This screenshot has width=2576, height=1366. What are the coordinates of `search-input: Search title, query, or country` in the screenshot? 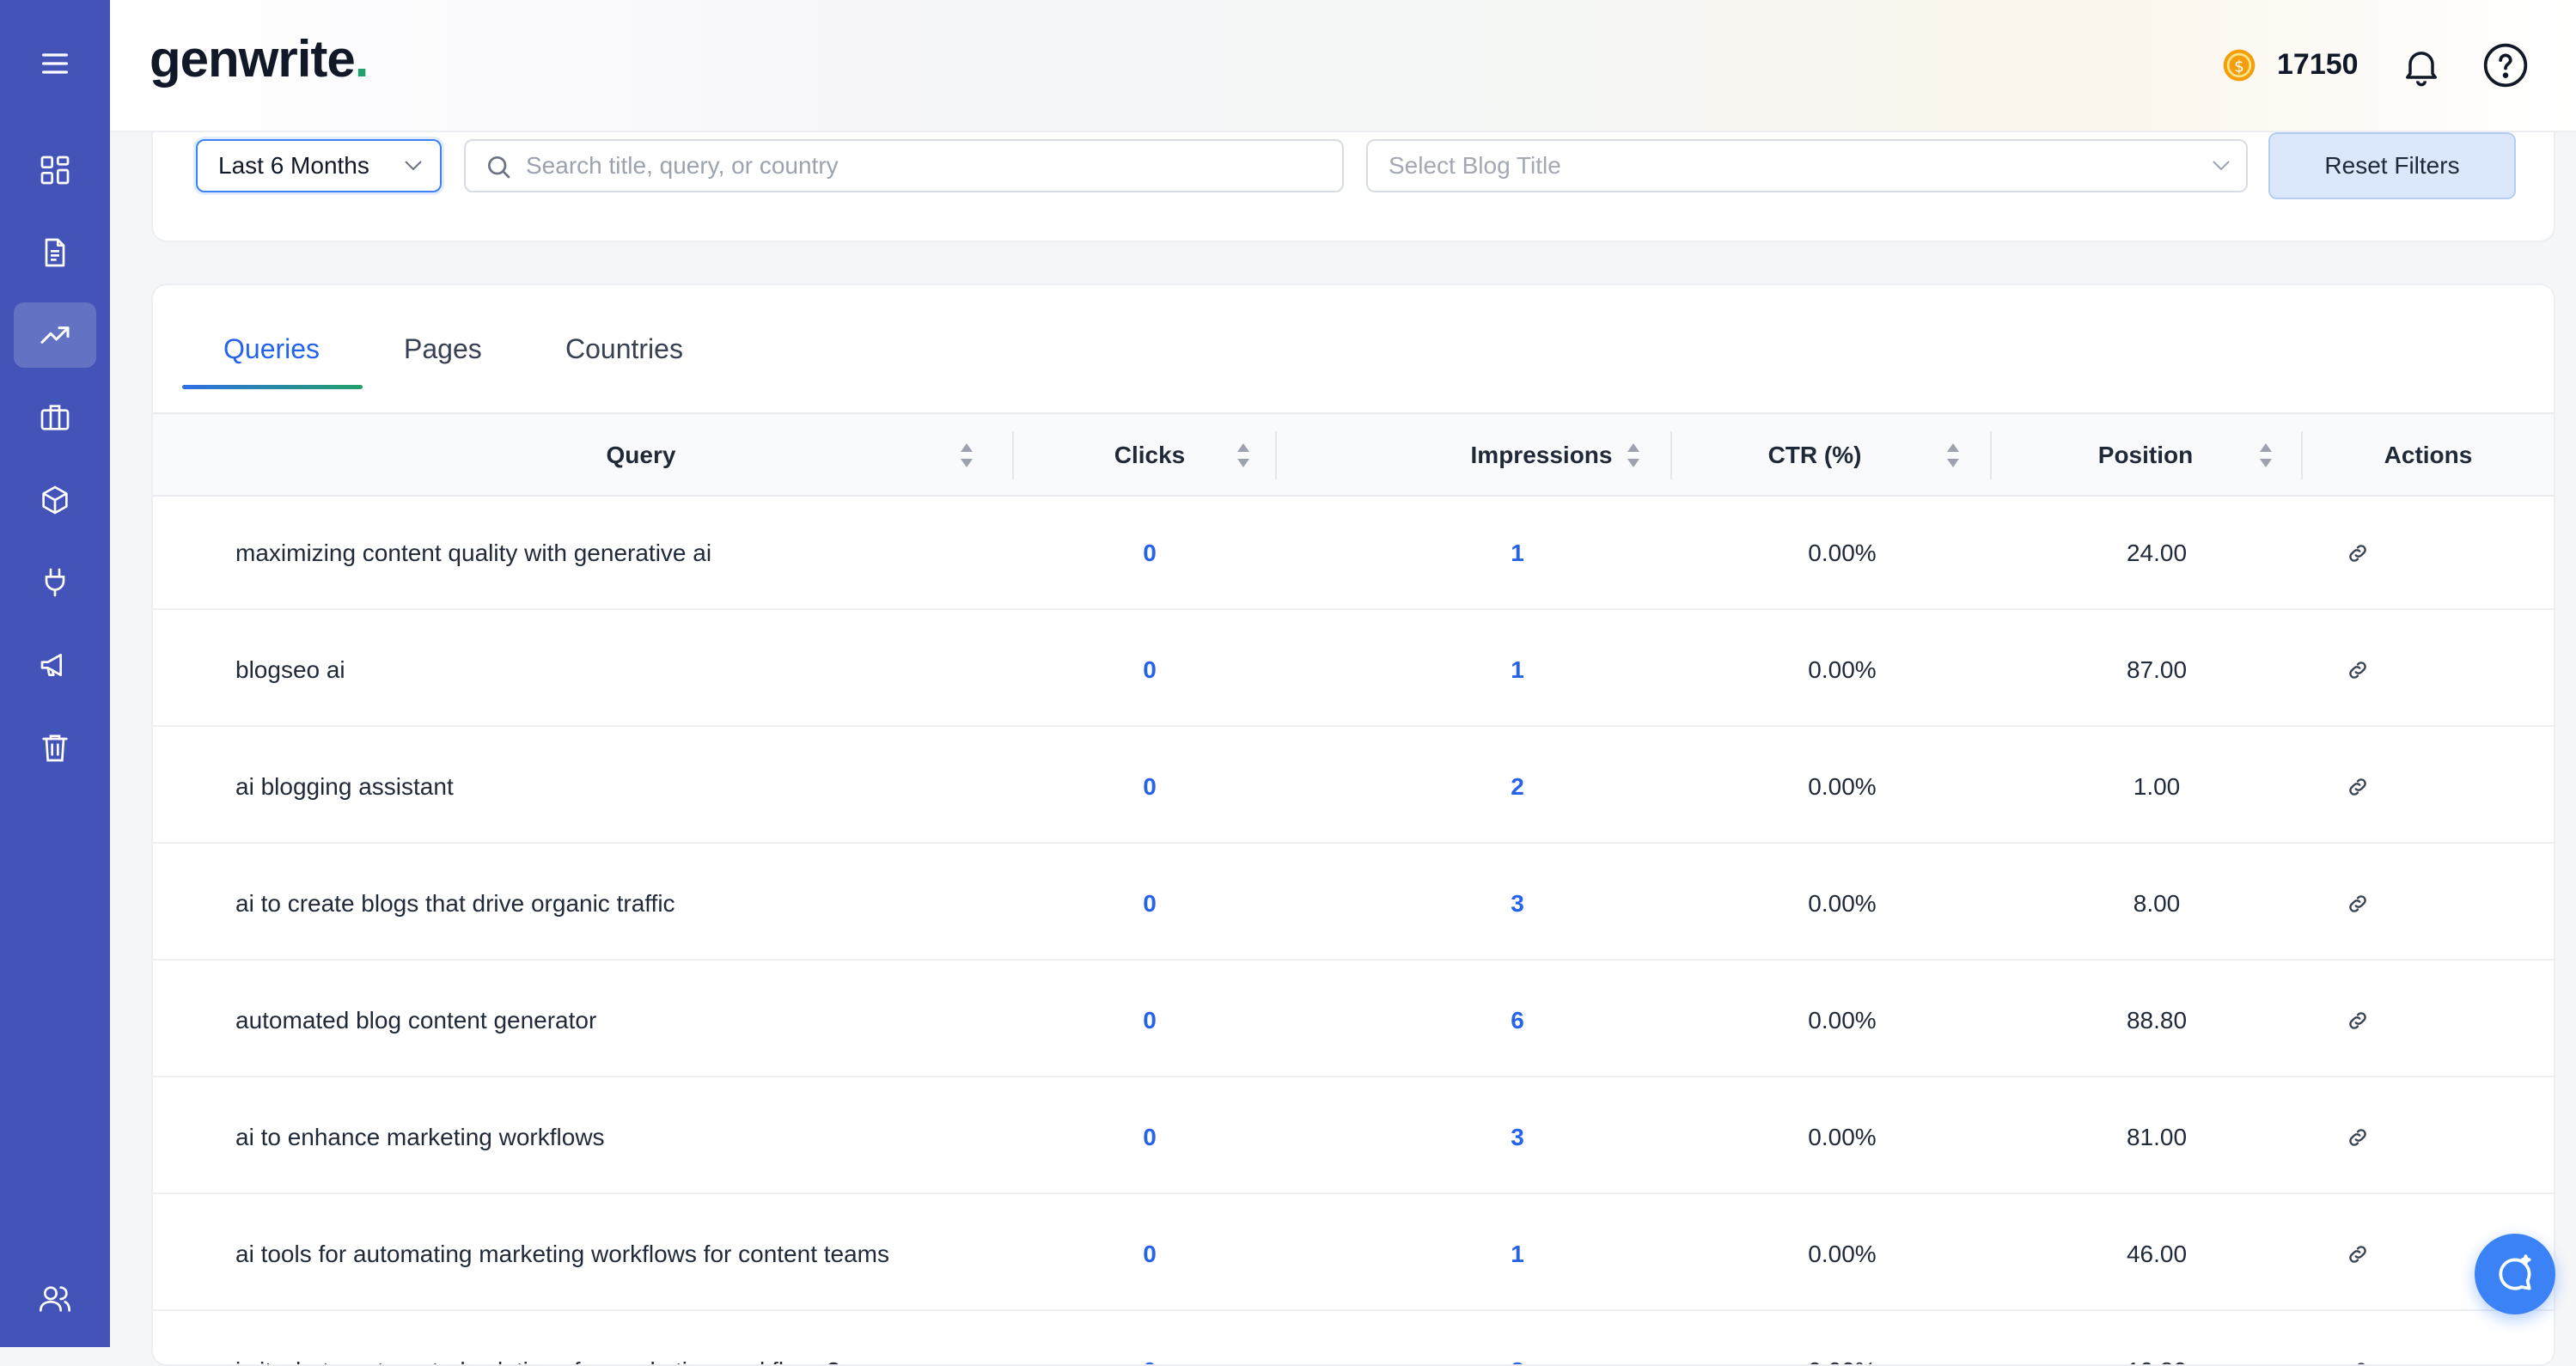 It's located at (904, 165).